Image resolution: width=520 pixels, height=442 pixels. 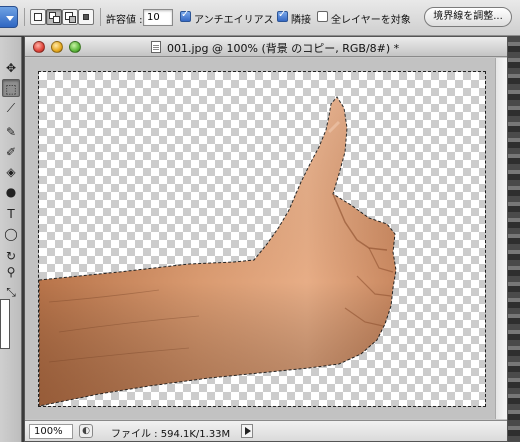 I want to click on file-size-info: ファイル : 594.1K/1.33M, so click(x=171, y=434).